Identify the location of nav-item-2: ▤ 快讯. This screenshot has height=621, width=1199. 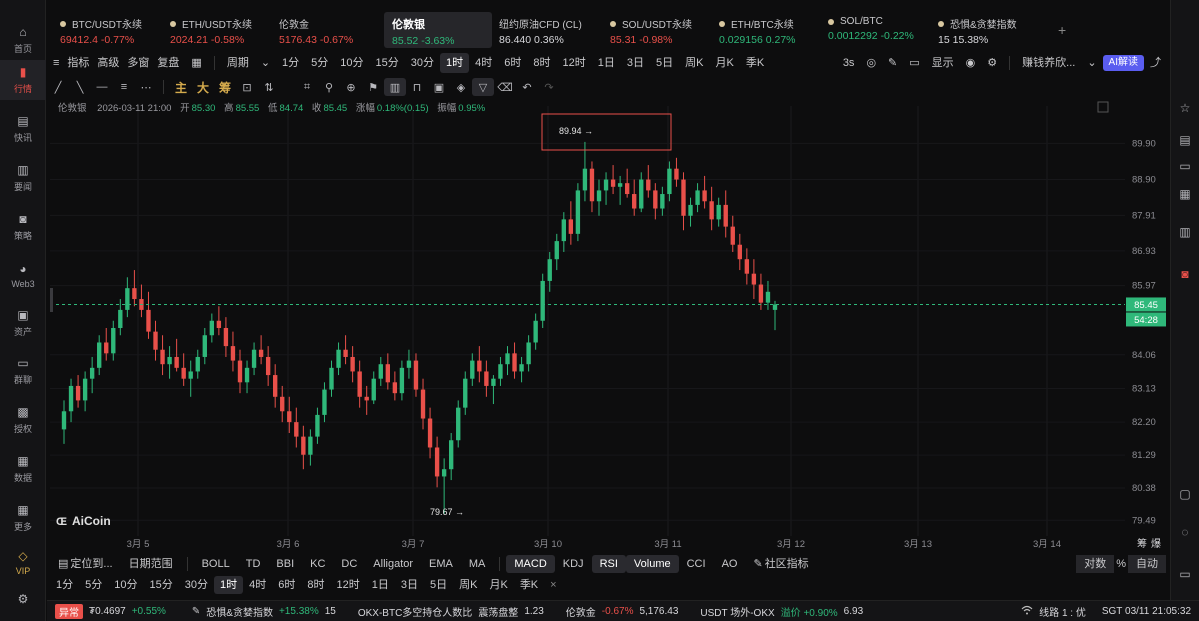
(23, 129).